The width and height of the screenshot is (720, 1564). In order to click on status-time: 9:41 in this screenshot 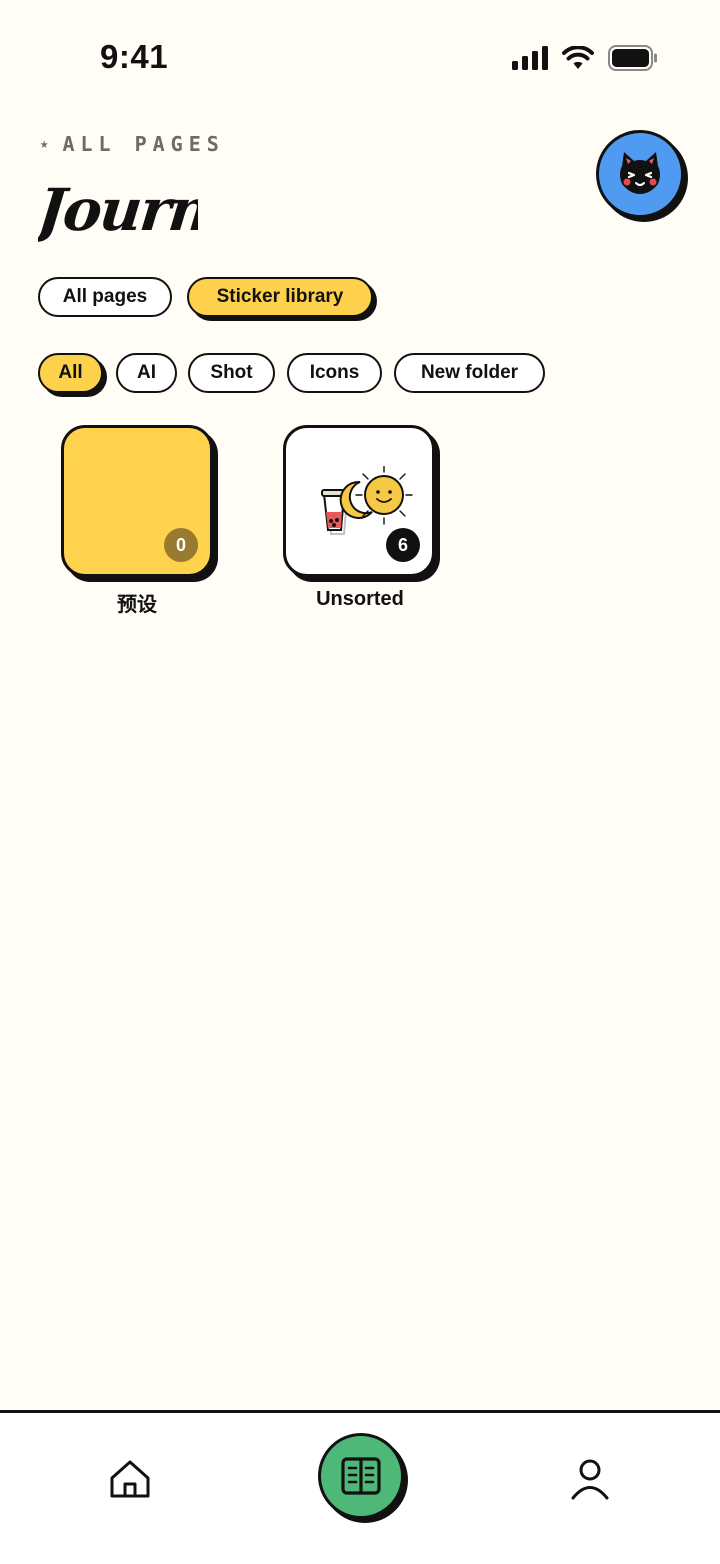, I will do `click(134, 56)`.